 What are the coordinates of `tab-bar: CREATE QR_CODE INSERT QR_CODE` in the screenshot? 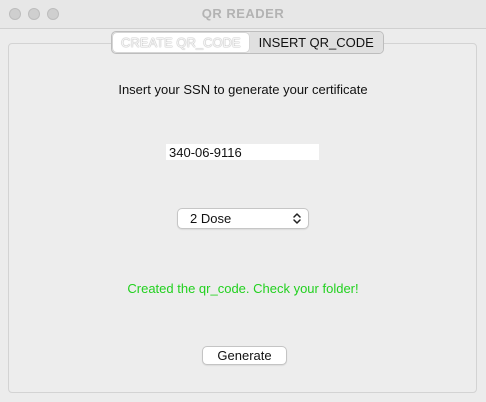 It's located at (247, 42).